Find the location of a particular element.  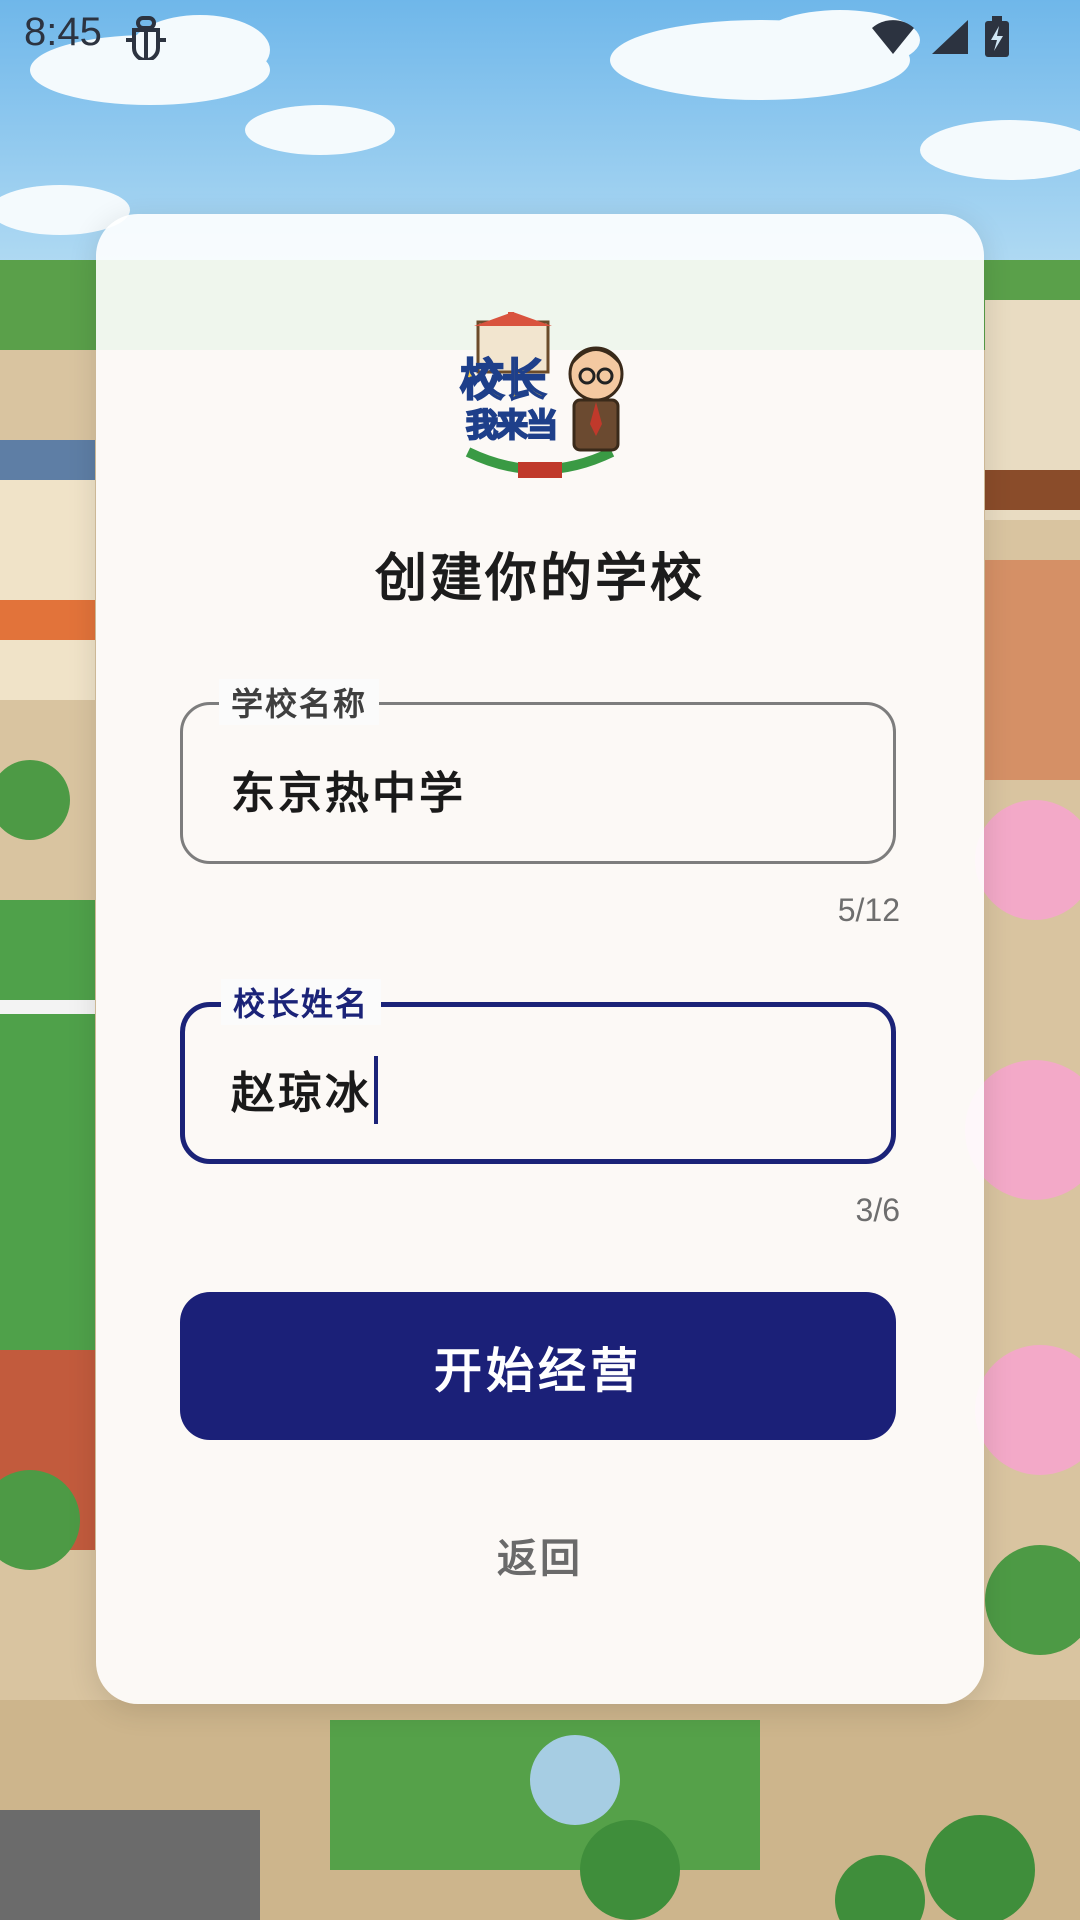

game-logo: 校长 我来当 is located at coordinates (540, 397).